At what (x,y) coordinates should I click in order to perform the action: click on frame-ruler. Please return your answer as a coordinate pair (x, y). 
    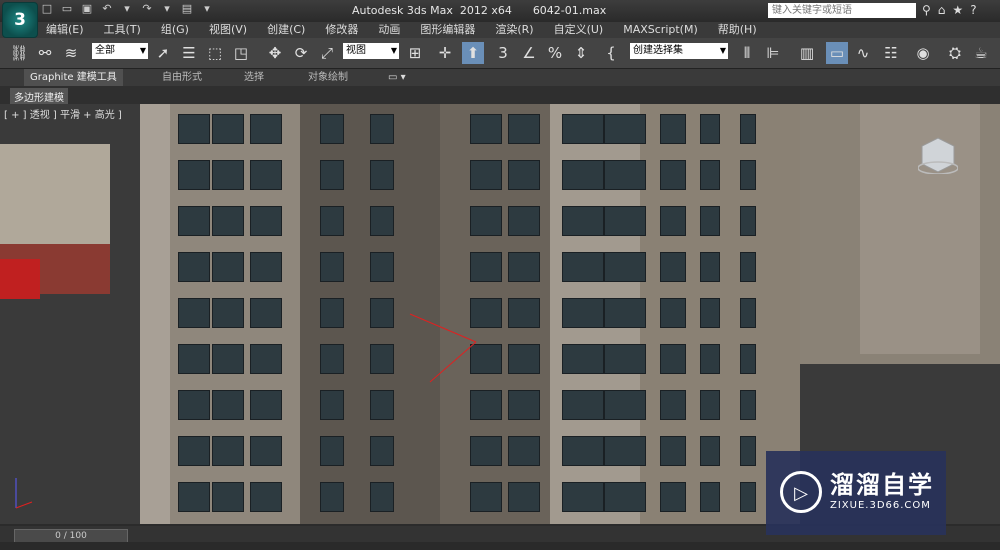
    Looking at the image, I should click on (500, 546).